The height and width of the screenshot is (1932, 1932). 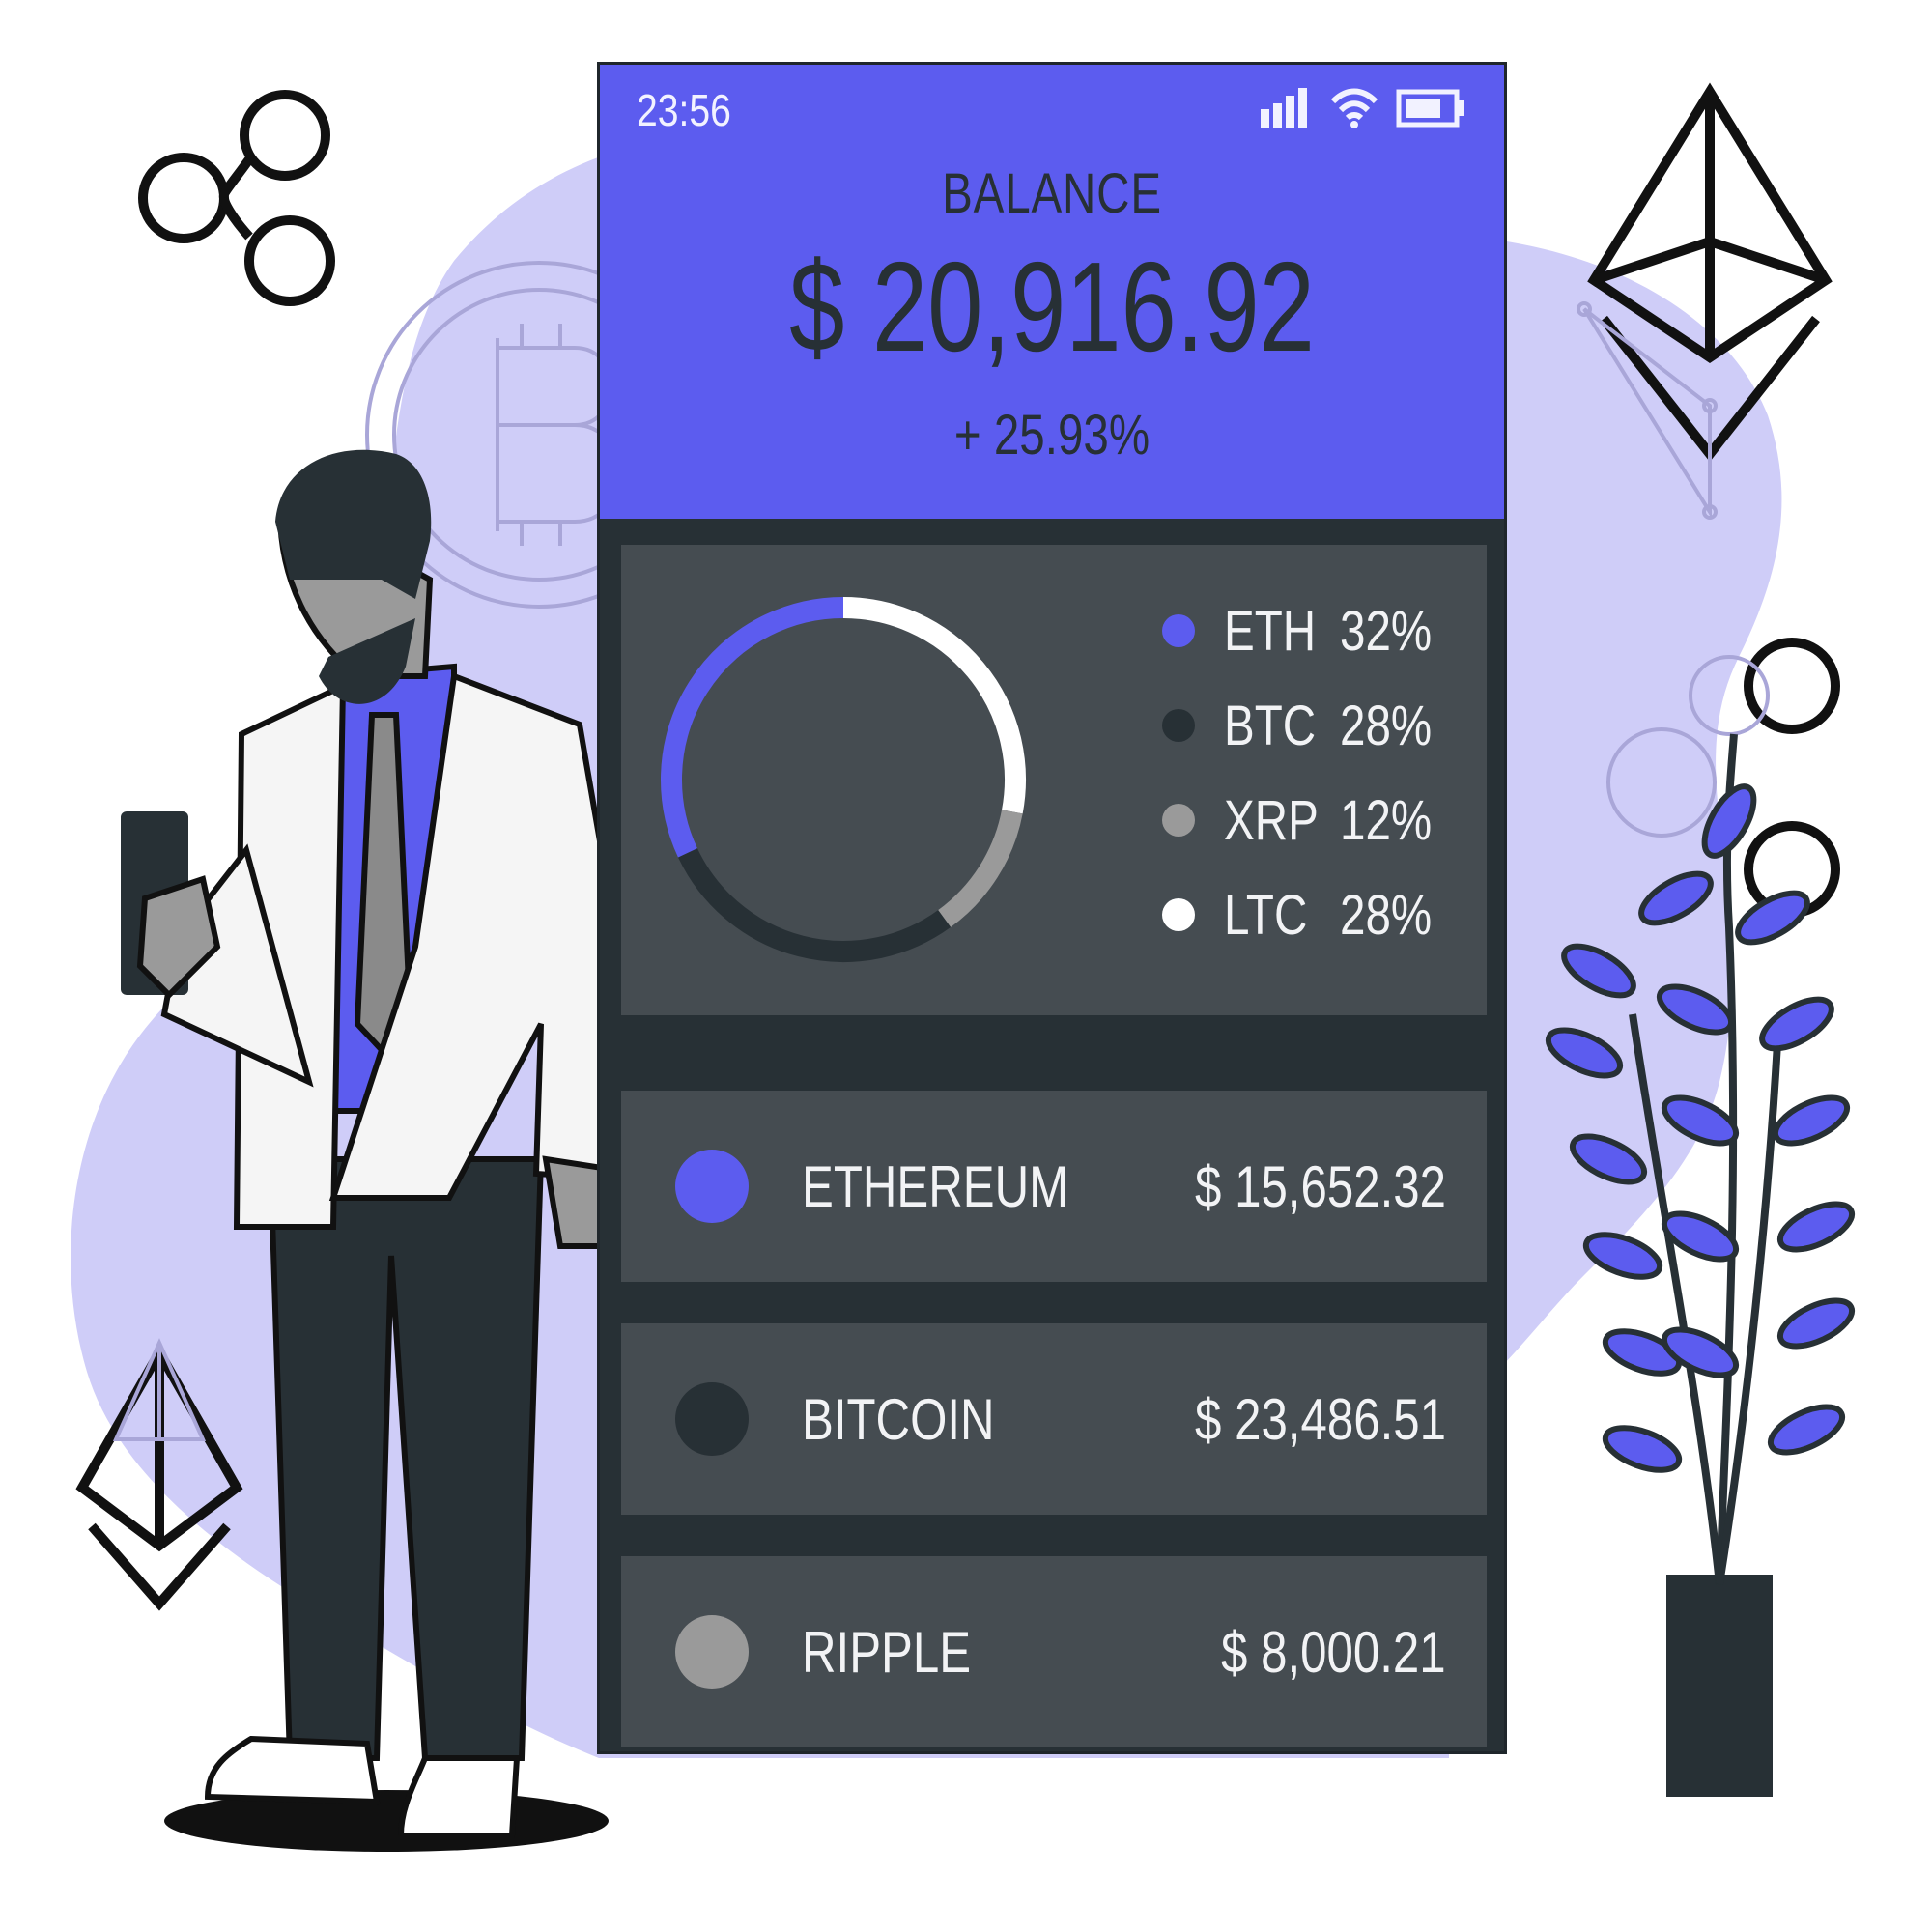 What do you see at coordinates (814, 905) in the screenshot?
I see `donut-segment-btc` at bounding box center [814, 905].